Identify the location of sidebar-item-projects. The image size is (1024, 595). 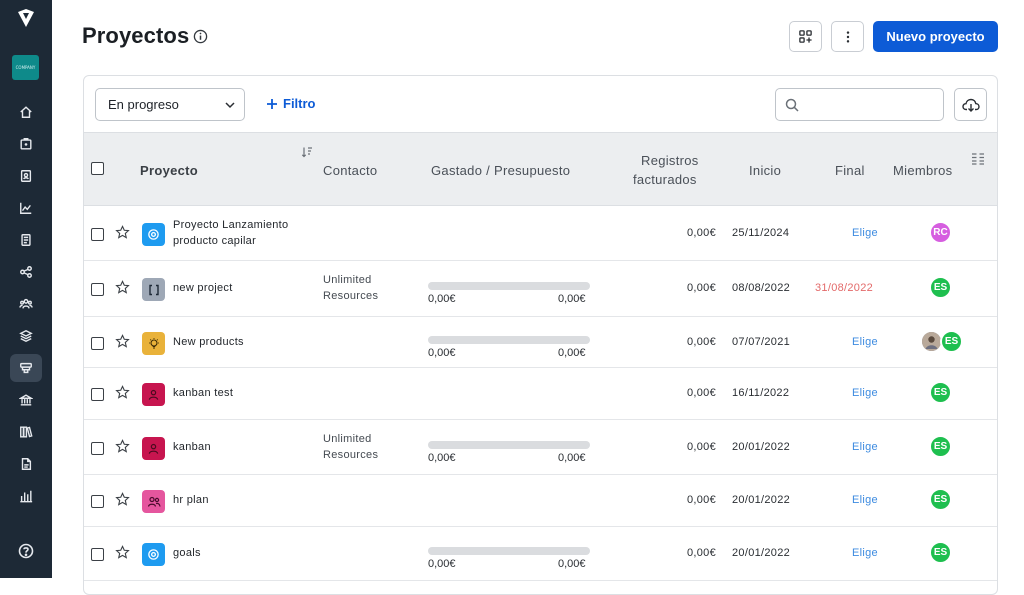
(26, 368).